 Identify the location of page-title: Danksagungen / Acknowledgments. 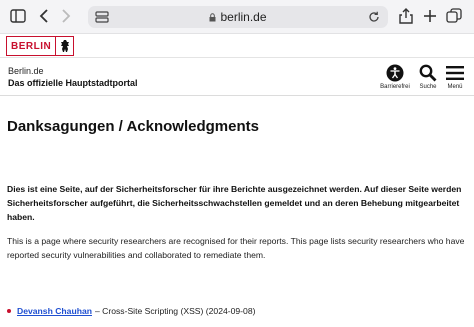
(133, 126).